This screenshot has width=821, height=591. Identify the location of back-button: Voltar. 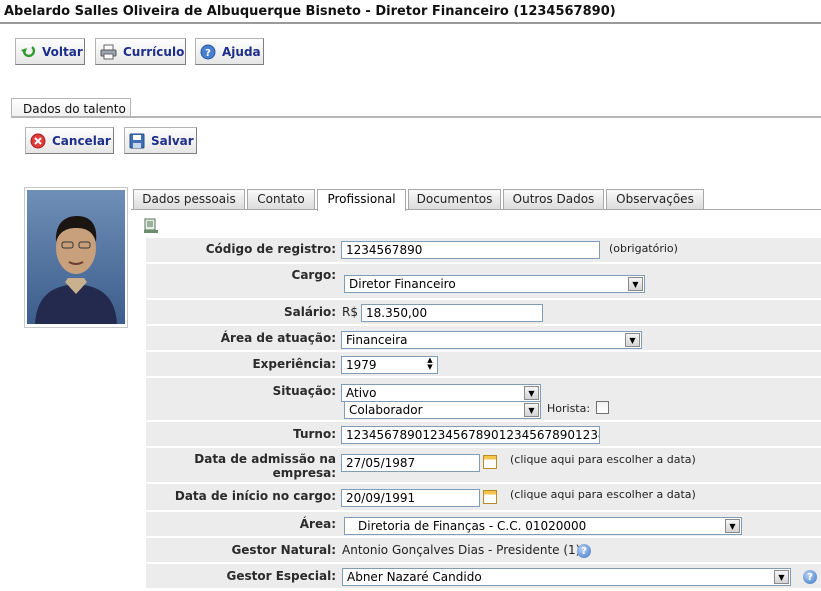
(50, 51).